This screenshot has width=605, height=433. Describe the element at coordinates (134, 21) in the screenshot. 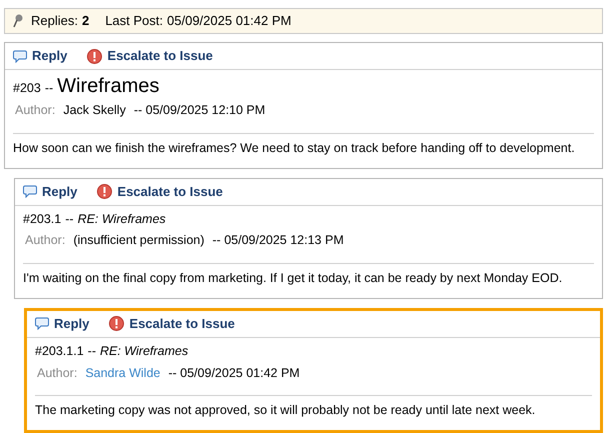

I see `last-post-label: Last Post:` at that location.